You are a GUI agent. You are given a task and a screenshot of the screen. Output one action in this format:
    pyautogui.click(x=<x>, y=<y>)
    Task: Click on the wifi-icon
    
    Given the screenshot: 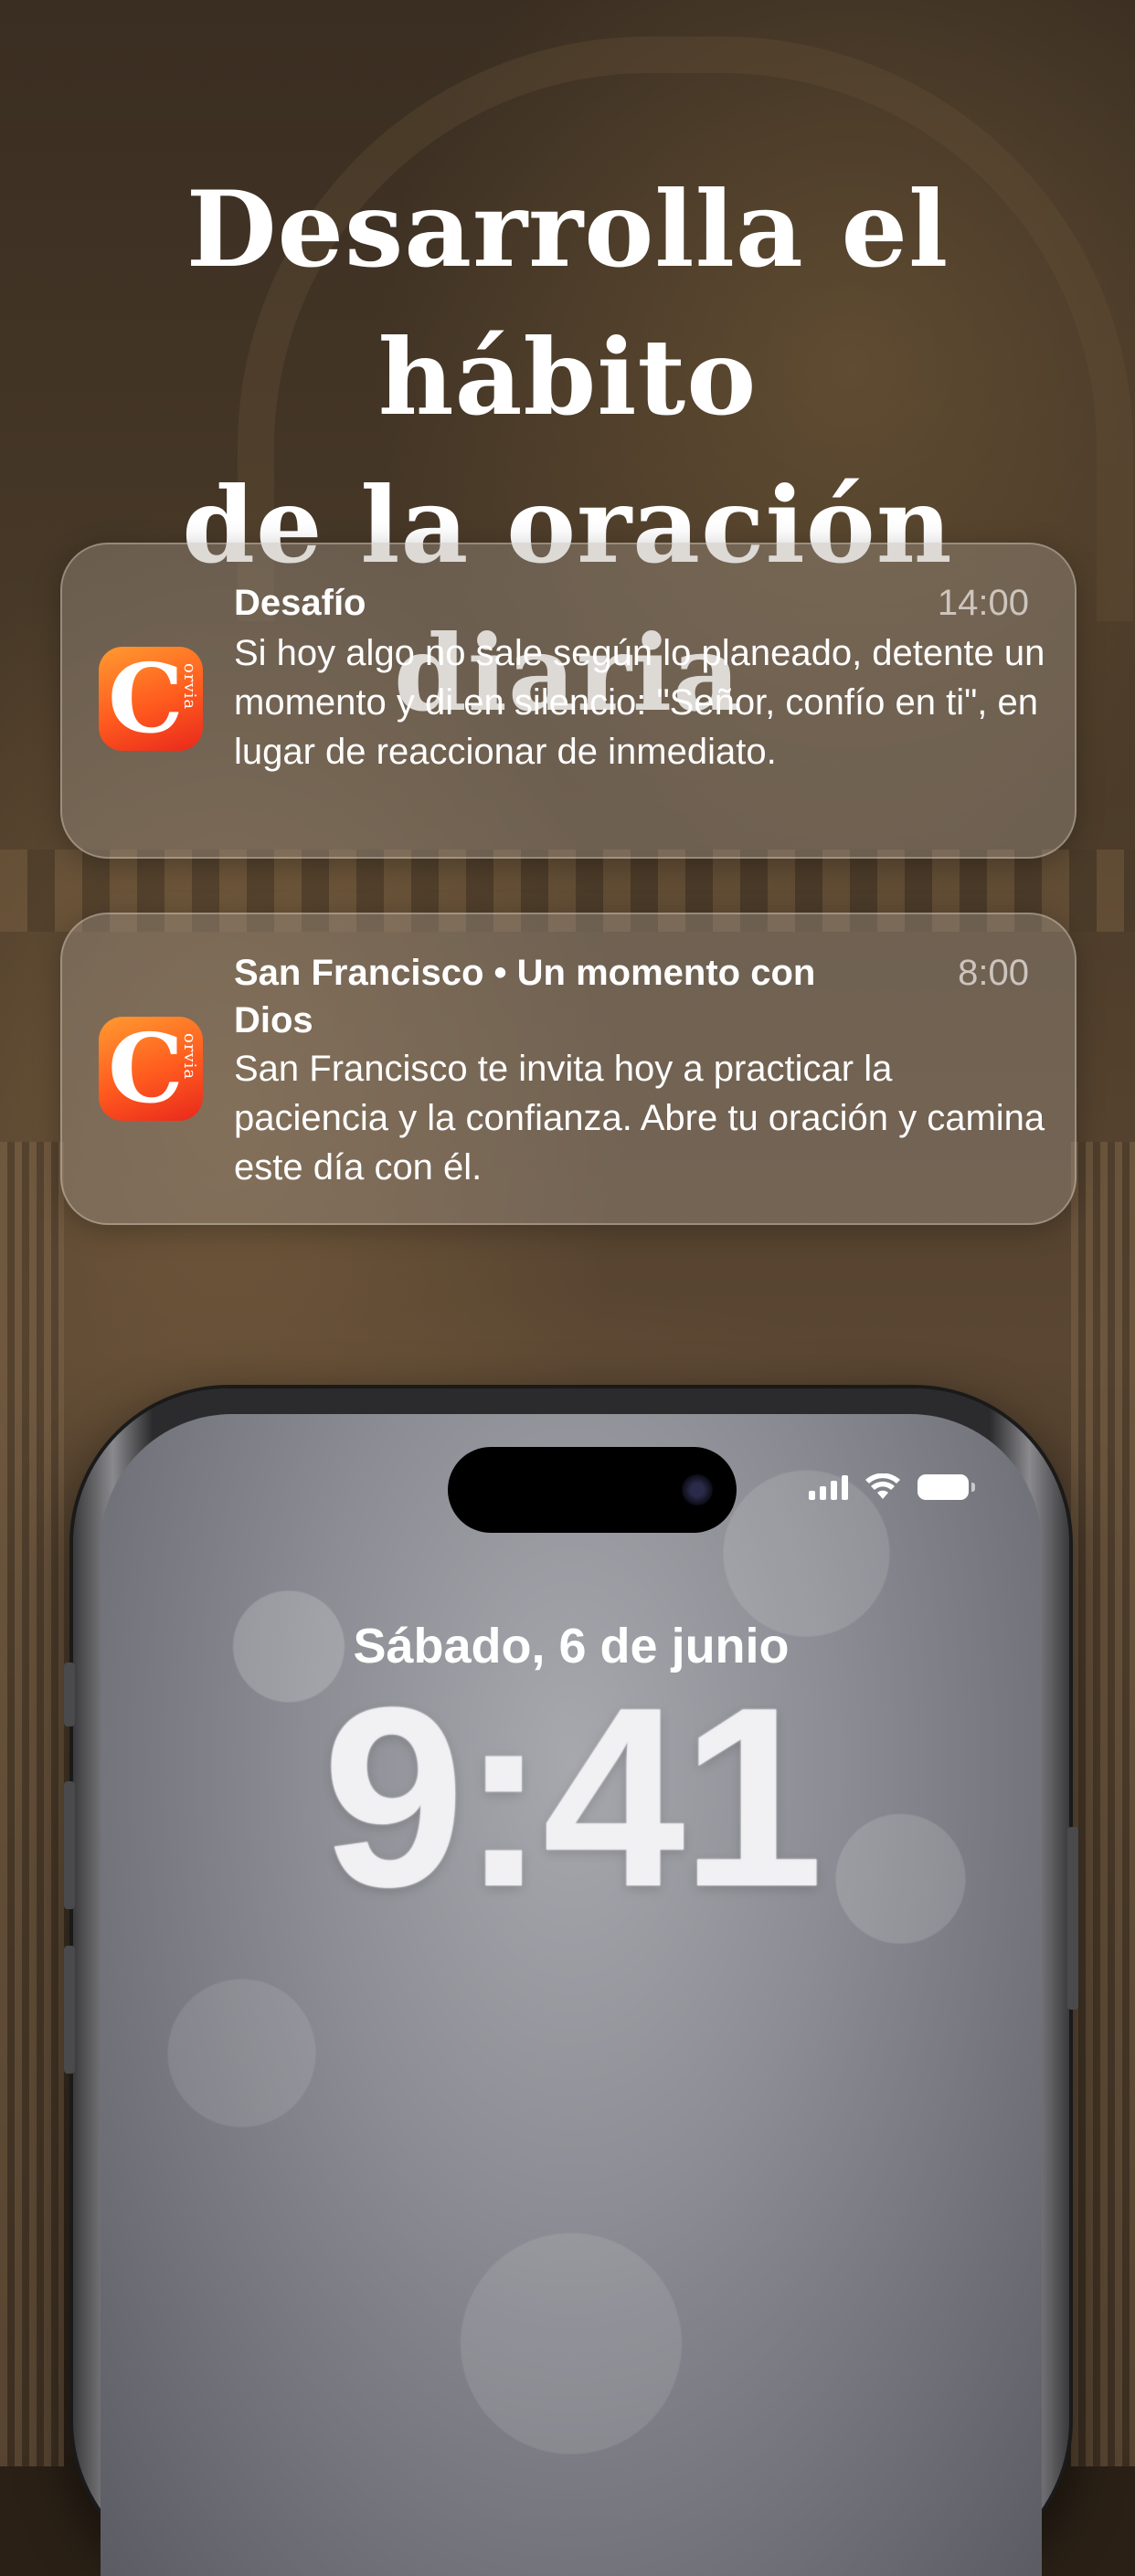 What is the action you would take?
    pyautogui.click(x=882, y=1486)
    